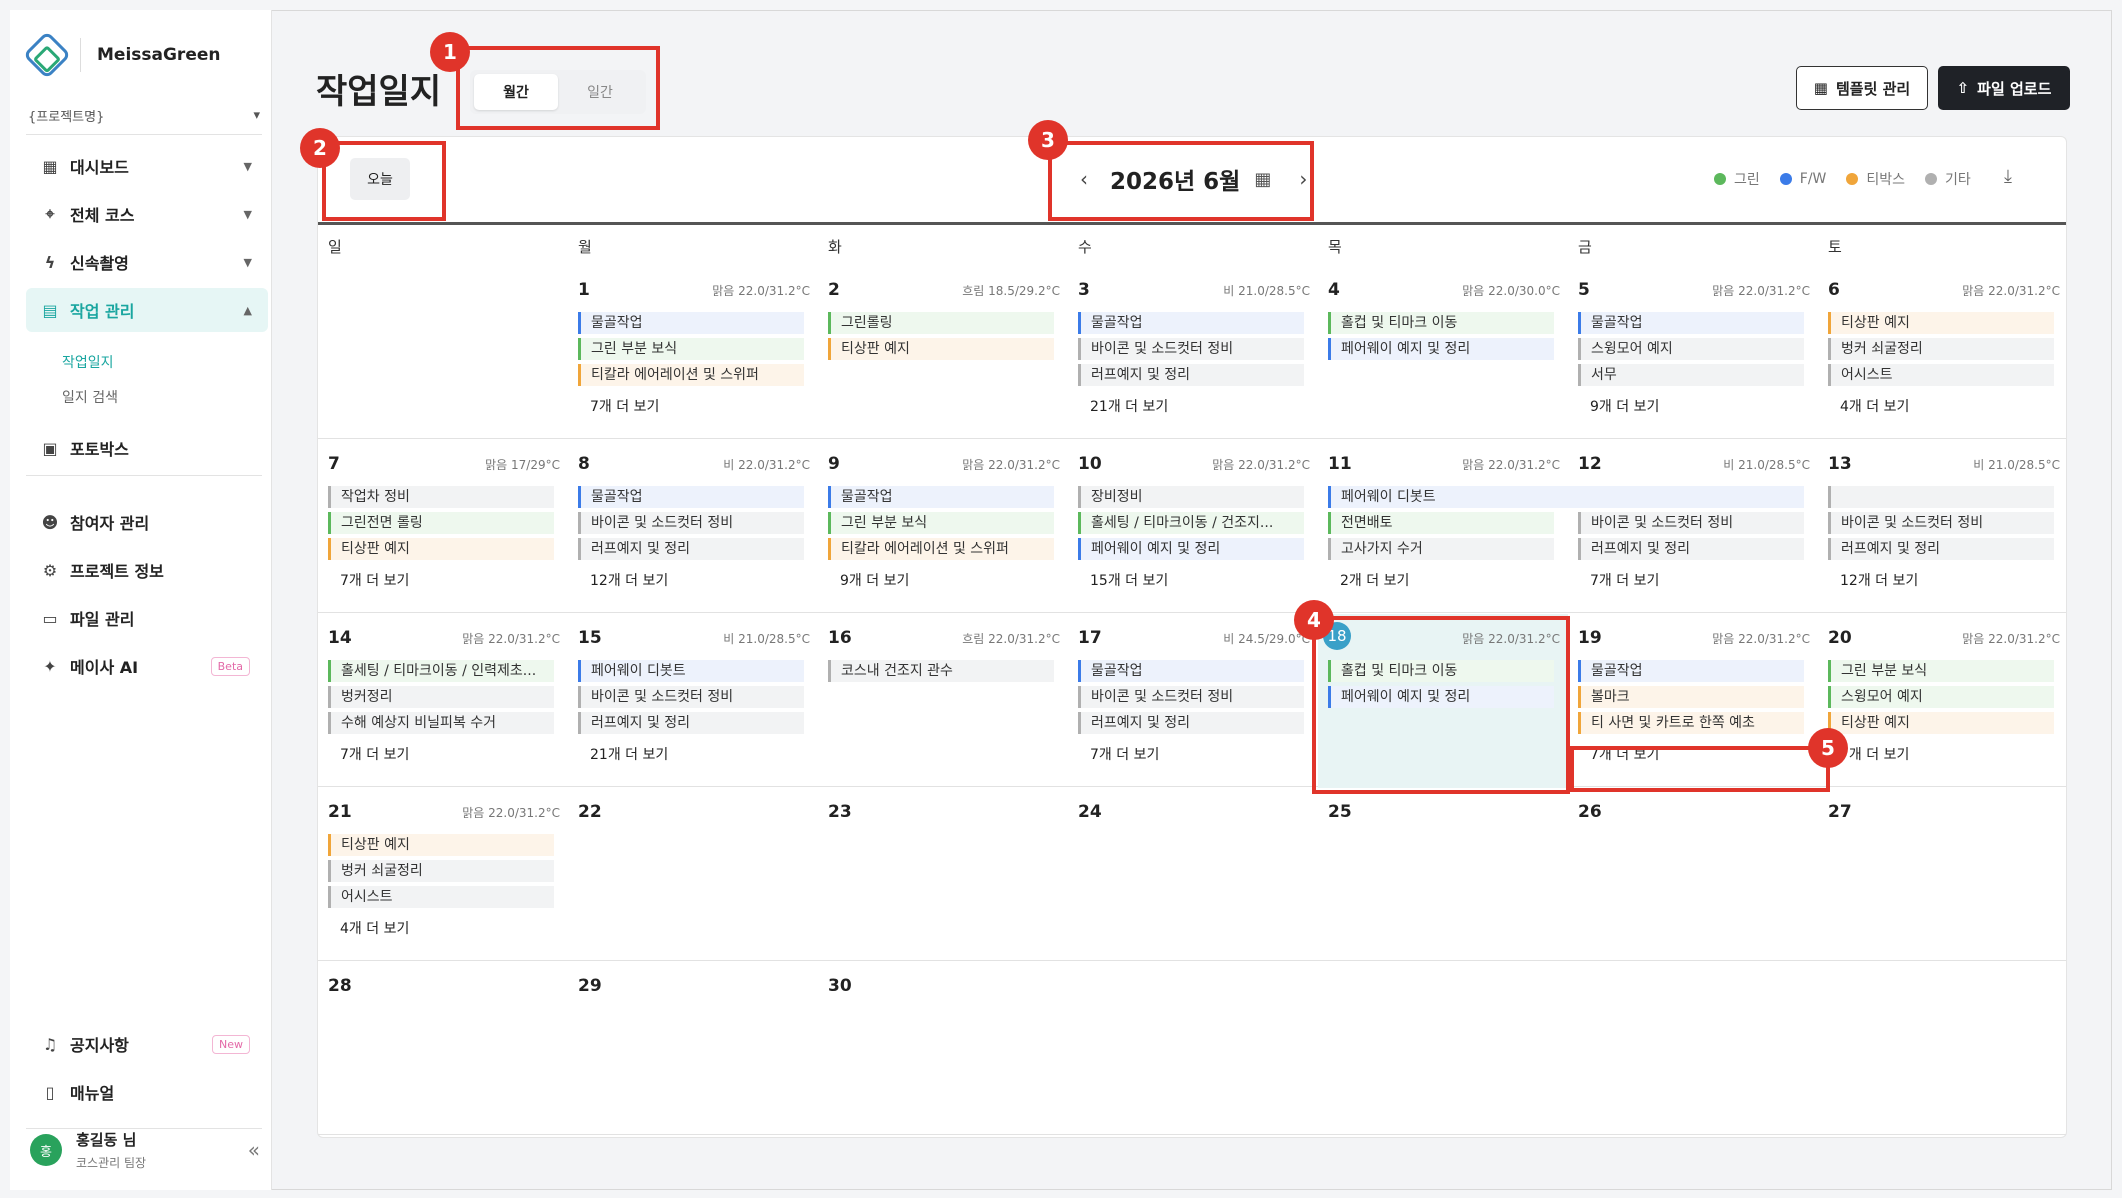  What do you see at coordinates (1084, 179) in the screenshot?
I see `chevron-left-icon: ‹` at bounding box center [1084, 179].